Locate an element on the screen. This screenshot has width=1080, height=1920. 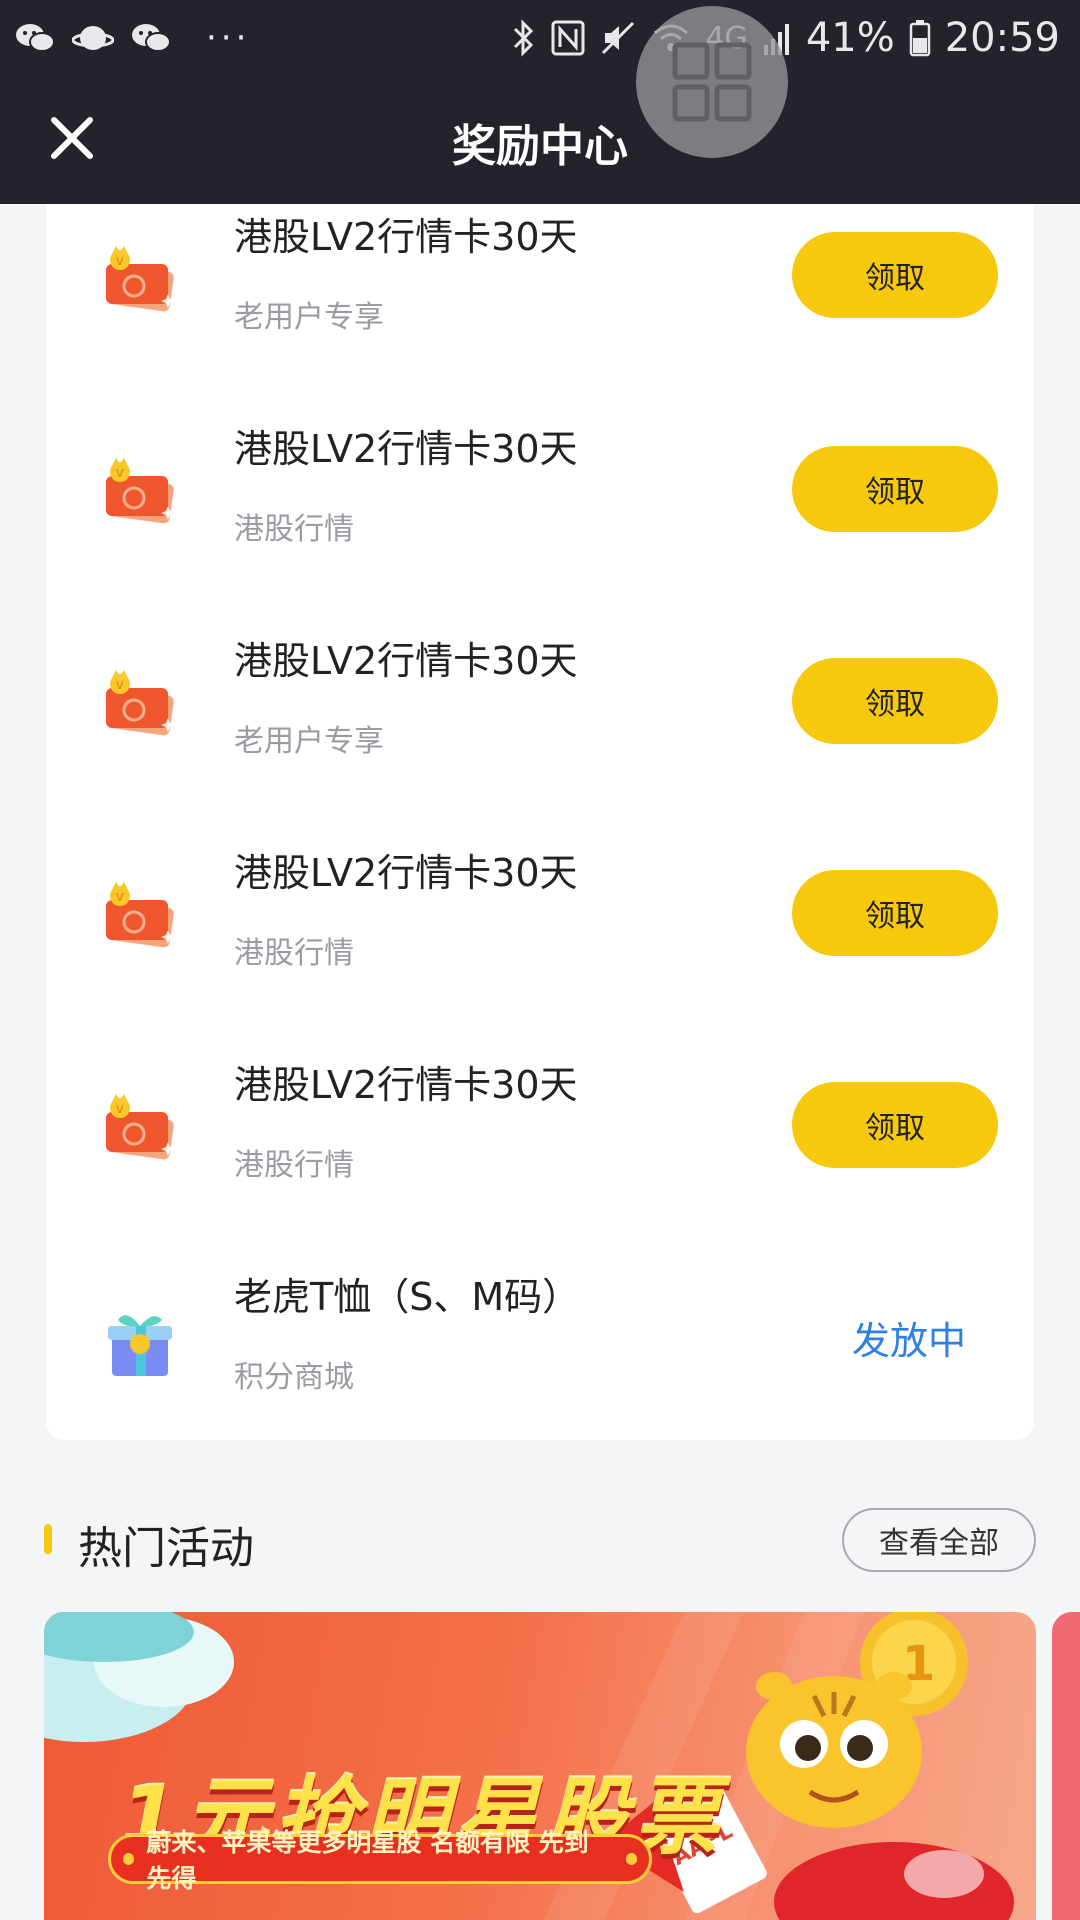
banner-tagline-pill: 蔚来、苹果等更多明星股 名额有限 先到先得 is located at coordinates (380, 1860).